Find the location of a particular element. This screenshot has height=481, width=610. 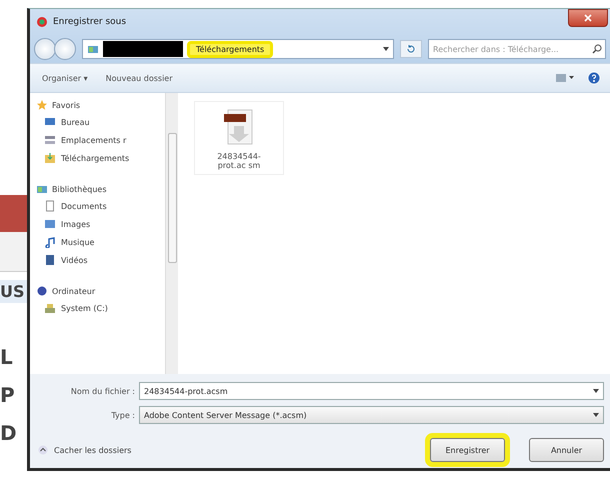

drive-icon is located at coordinates (50, 308).